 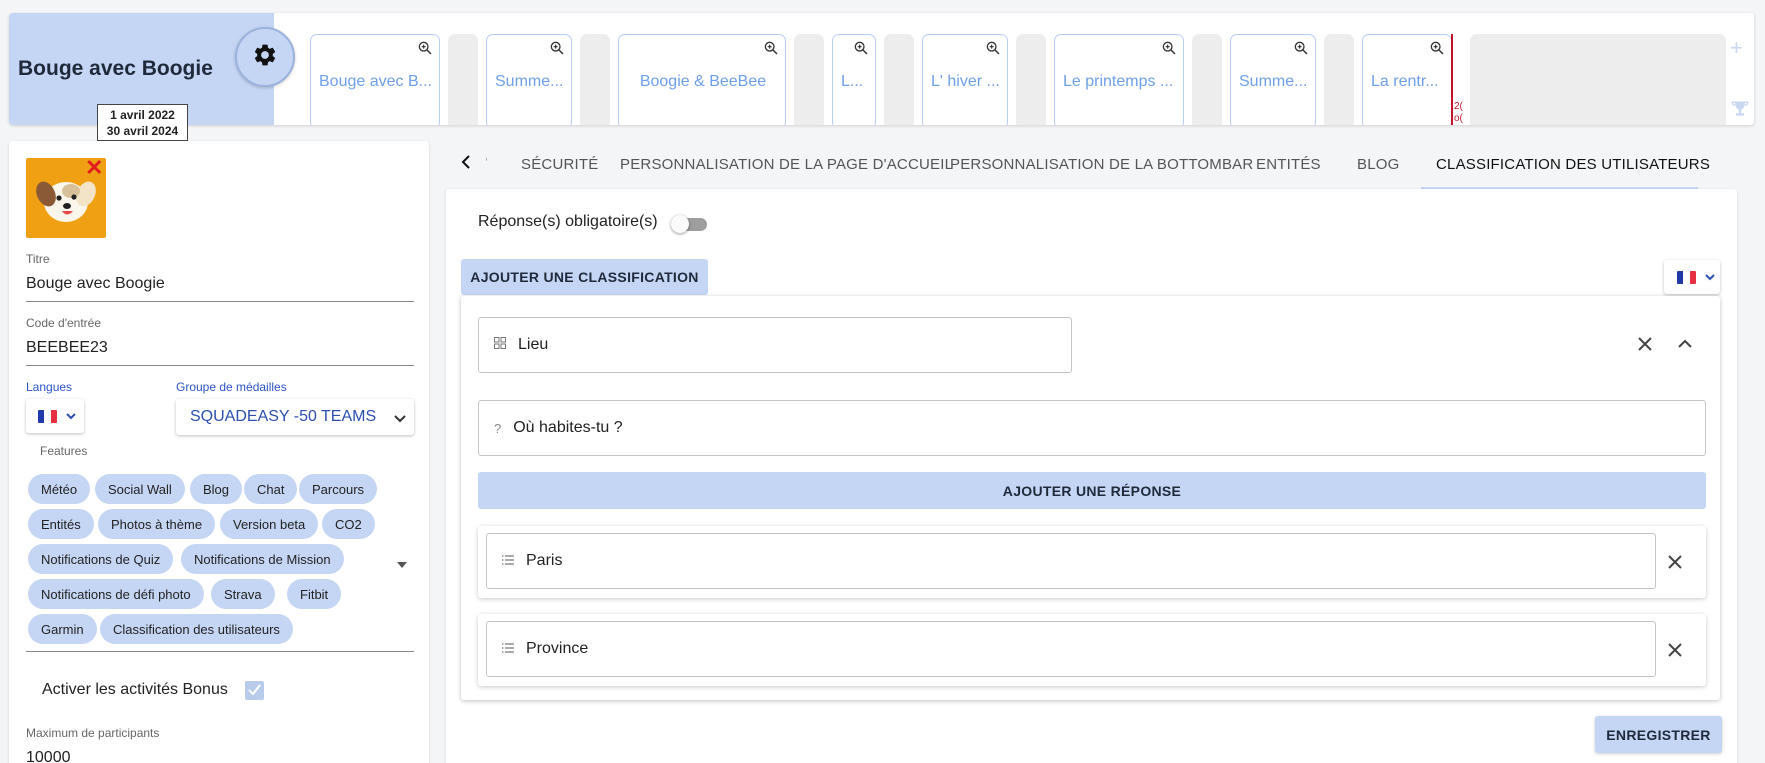 What do you see at coordinates (1736, 48) in the screenshot?
I see `plus-icon: +` at bounding box center [1736, 48].